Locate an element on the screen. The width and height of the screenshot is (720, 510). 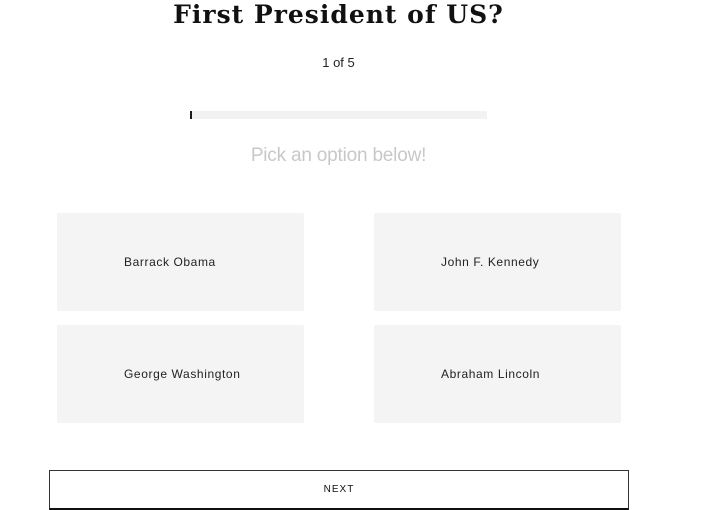
answer-option-john-f-kennedy: John F. Kennedy is located at coordinates (497, 262).